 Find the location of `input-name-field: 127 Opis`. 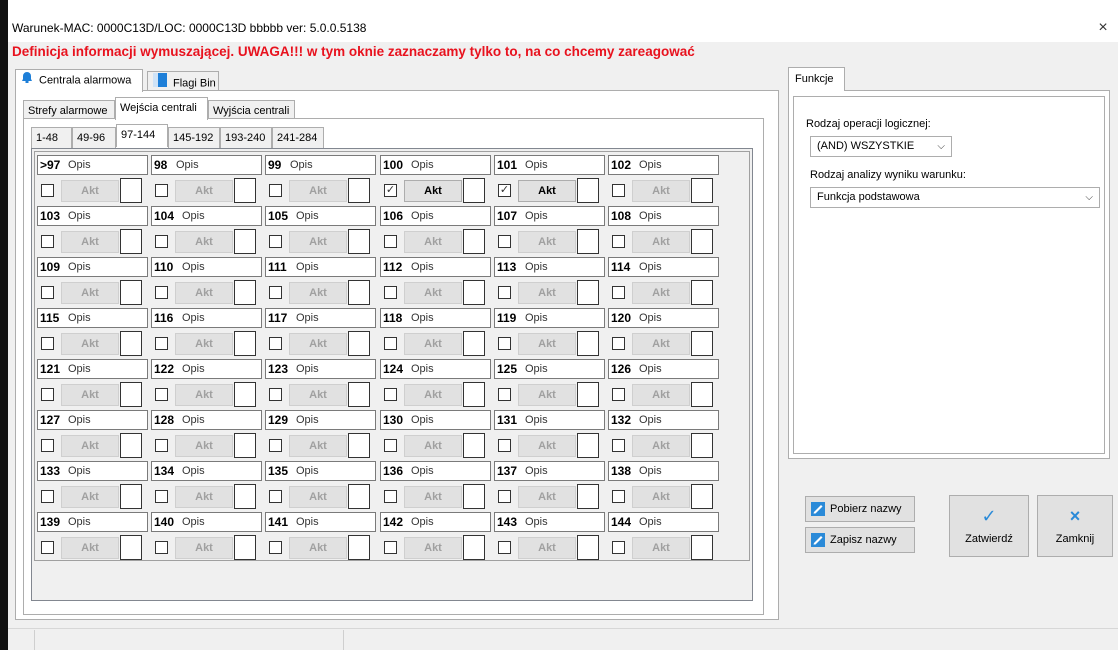

input-name-field: 127 Opis is located at coordinates (92, 420).